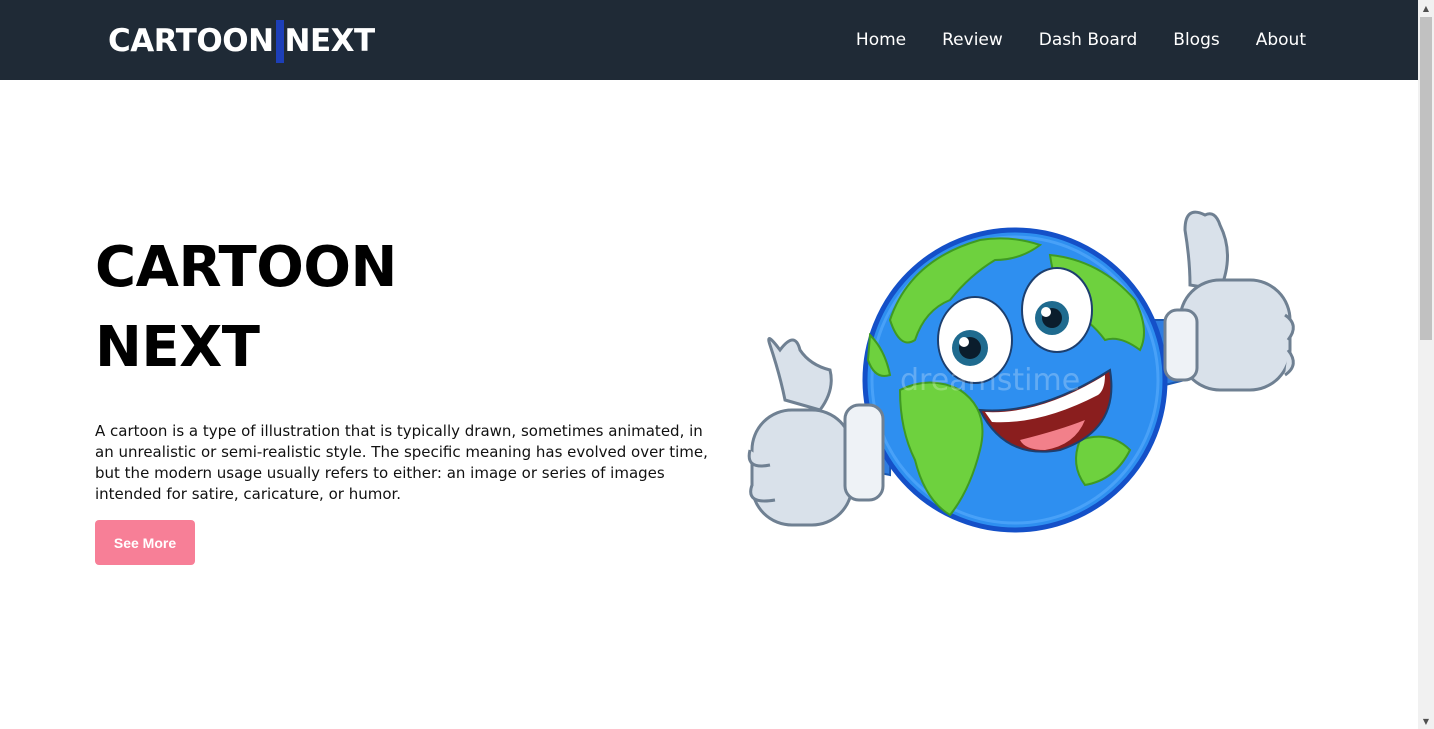  I want to click on triangle-down-icon: ▼, so click(1426, 721).